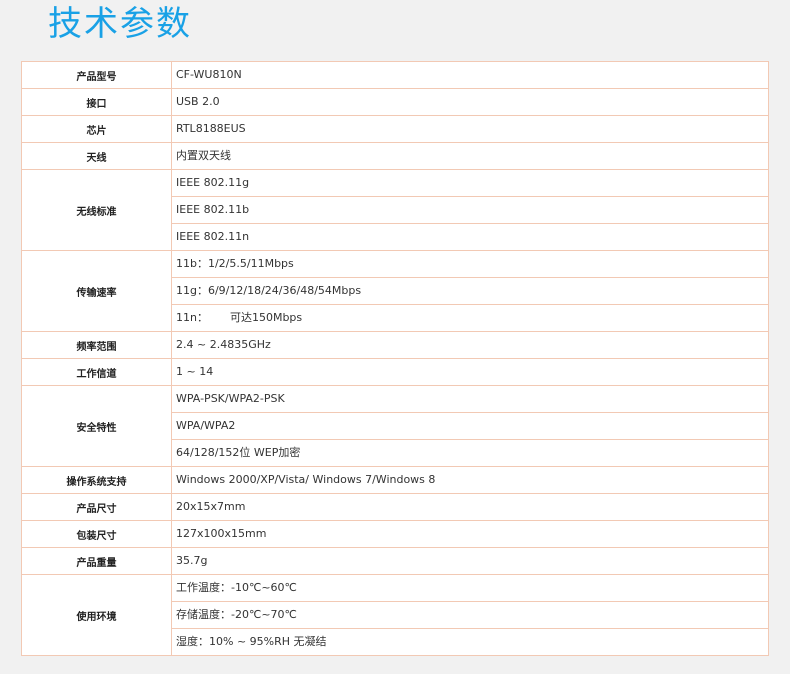  Describe the element at coordinates (470, 372) in the screenshot. I see `spec-value-cell: 1 ~ 14` at that location.